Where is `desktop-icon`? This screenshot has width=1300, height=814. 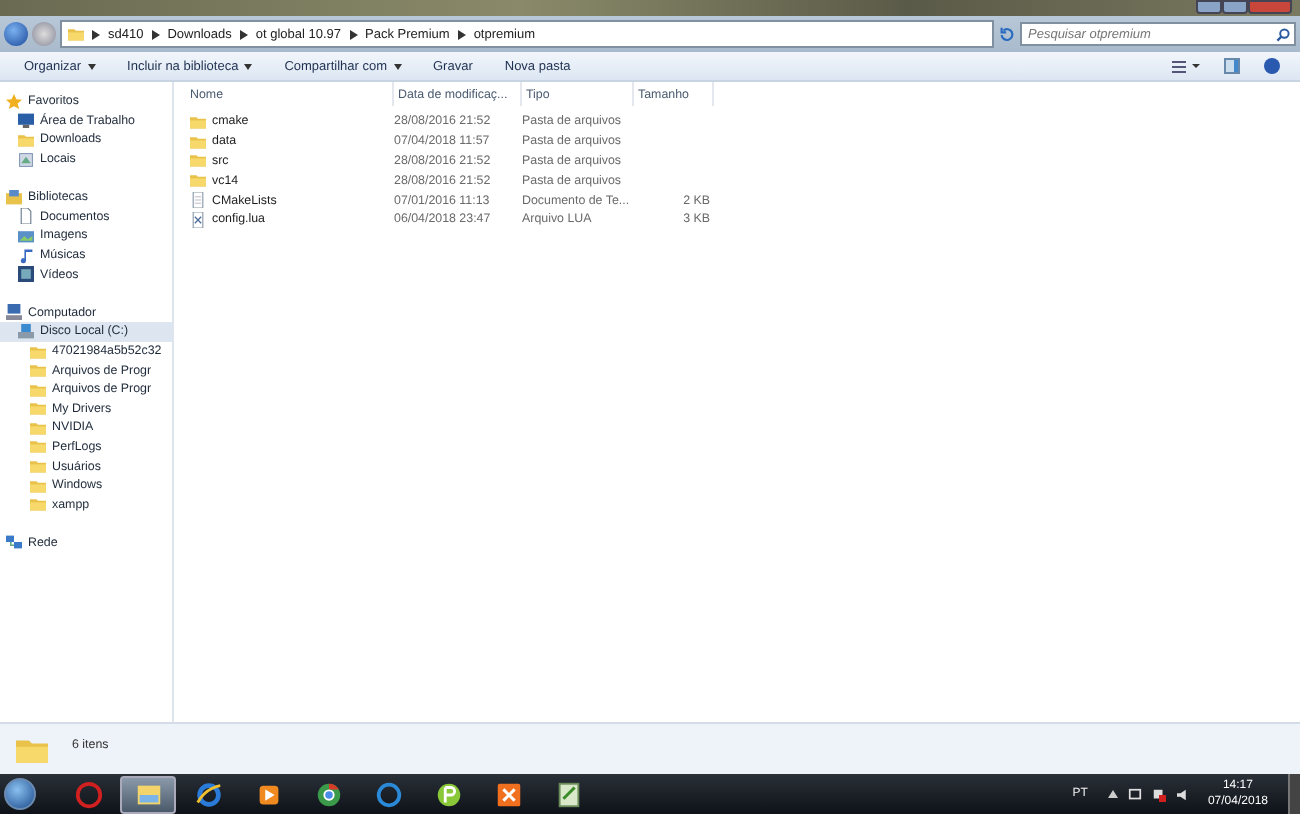 desktop-icon is located at coordinates (26, 120).